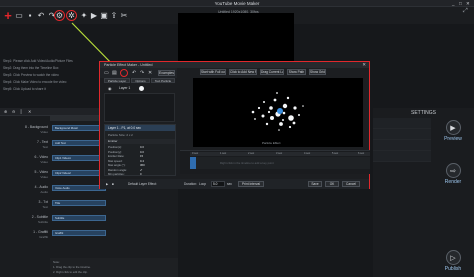 The width and height of the screenshot is (474, 277). Describe the element at coordinates (166, 73) in the screenshot. I see `examples-button: Examples` at that location.